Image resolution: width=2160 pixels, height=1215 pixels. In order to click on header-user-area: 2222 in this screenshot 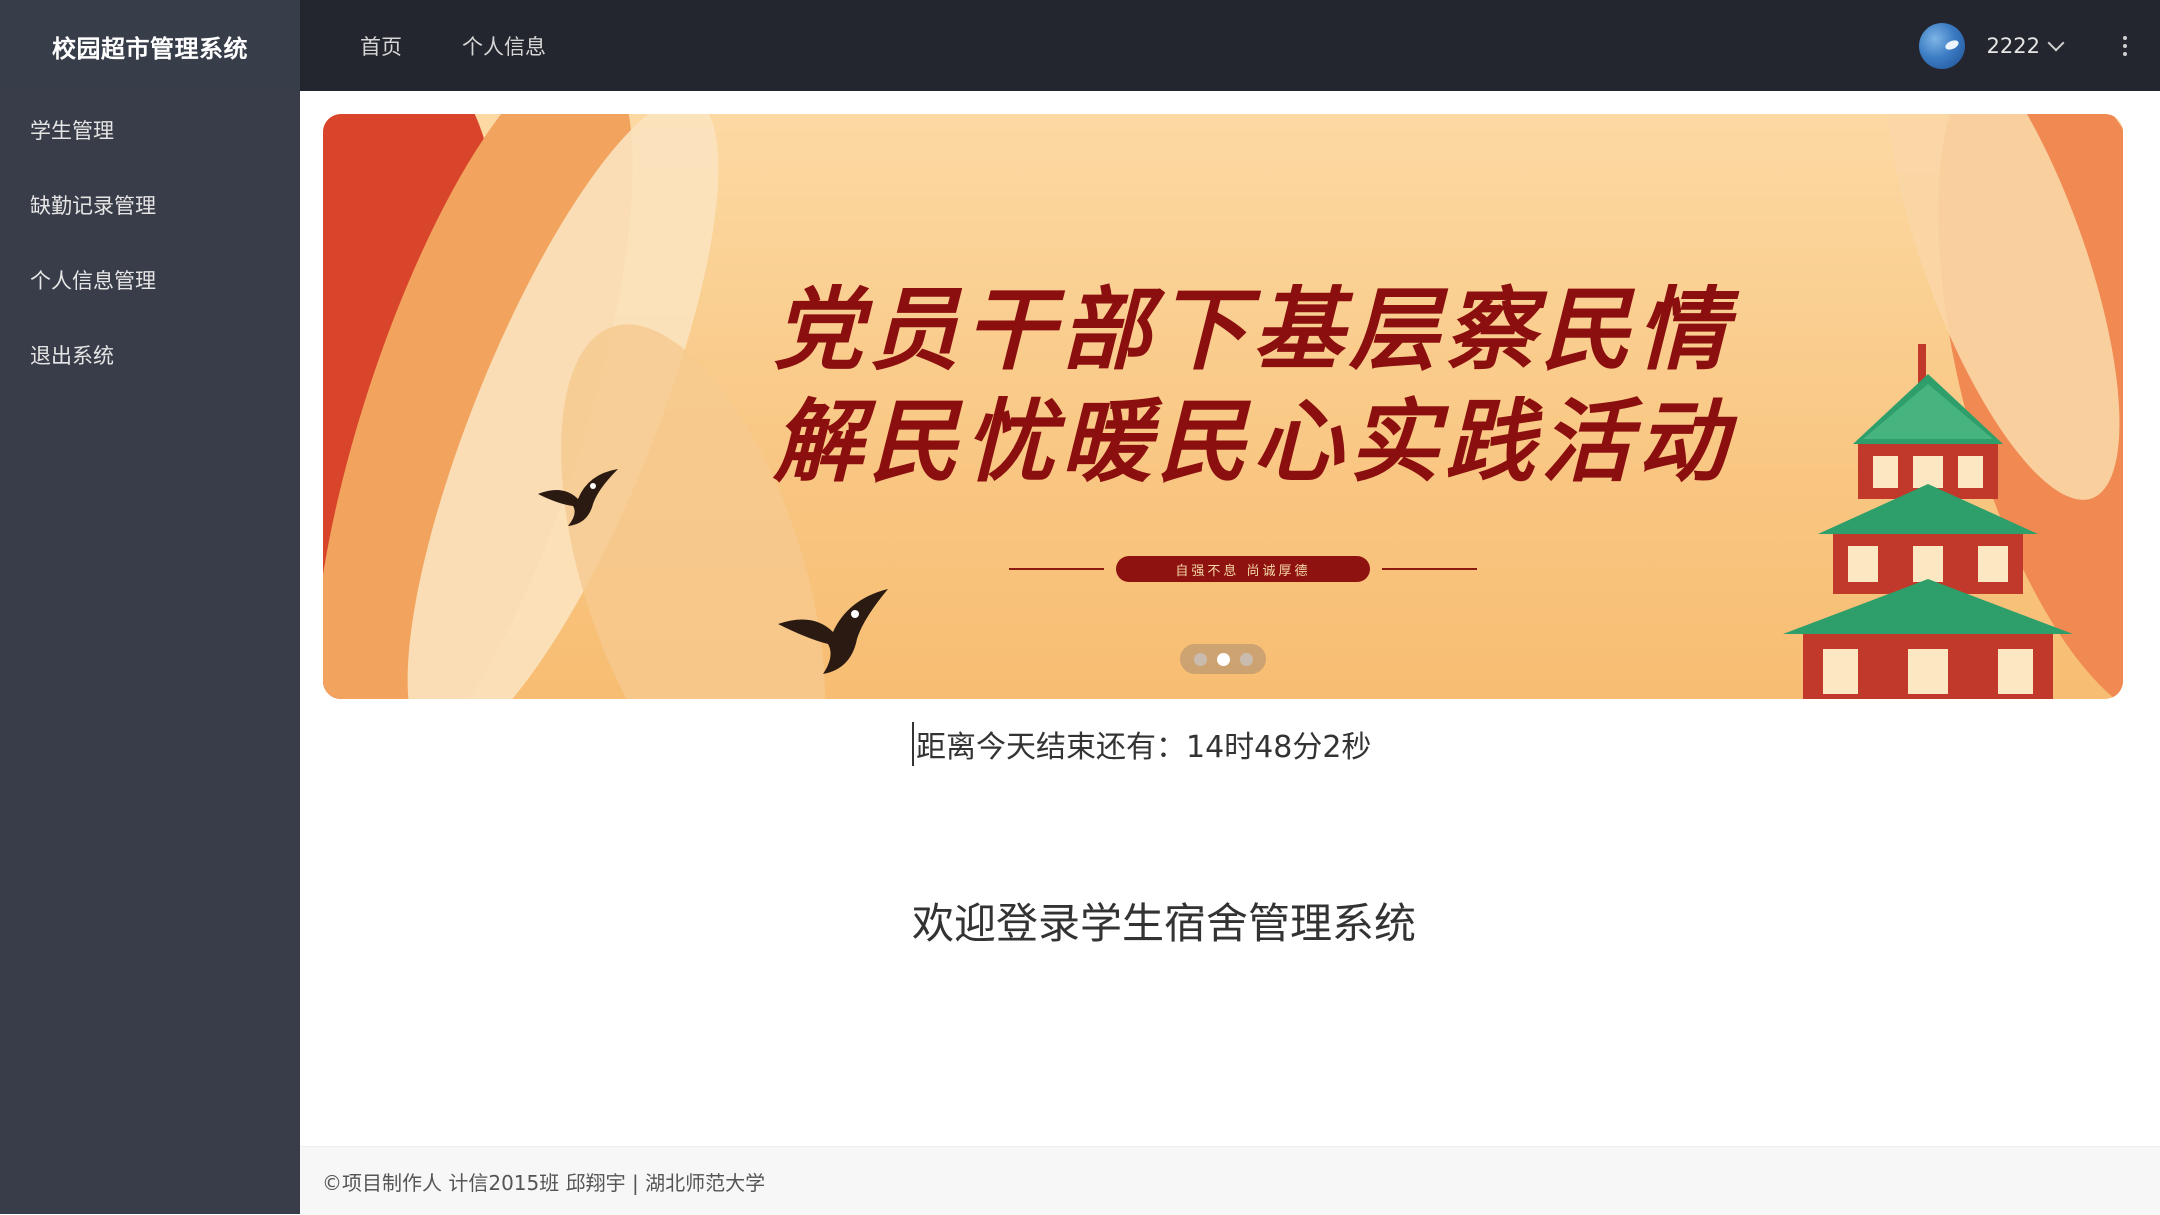, I will do `click(2039, 45)`.